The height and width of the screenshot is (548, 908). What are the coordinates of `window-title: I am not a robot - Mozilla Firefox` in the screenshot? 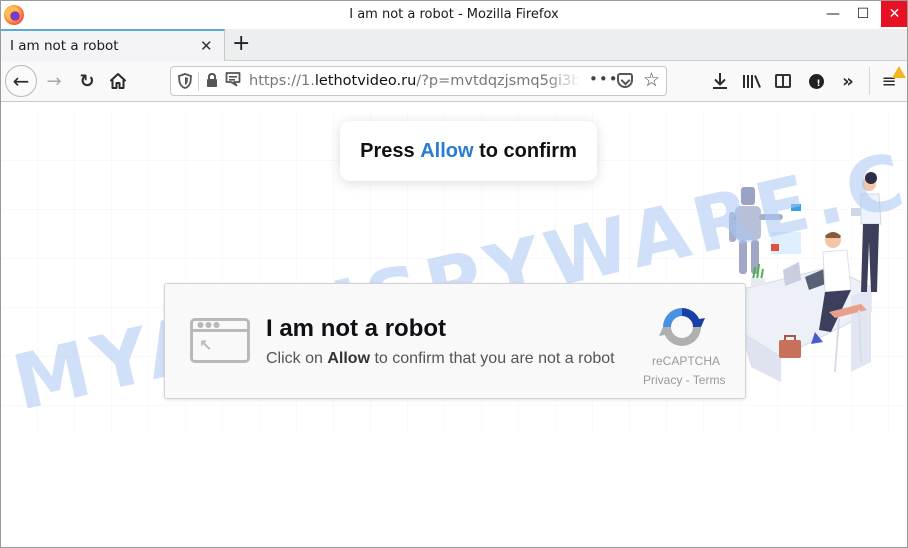 It's located at (454, 14).